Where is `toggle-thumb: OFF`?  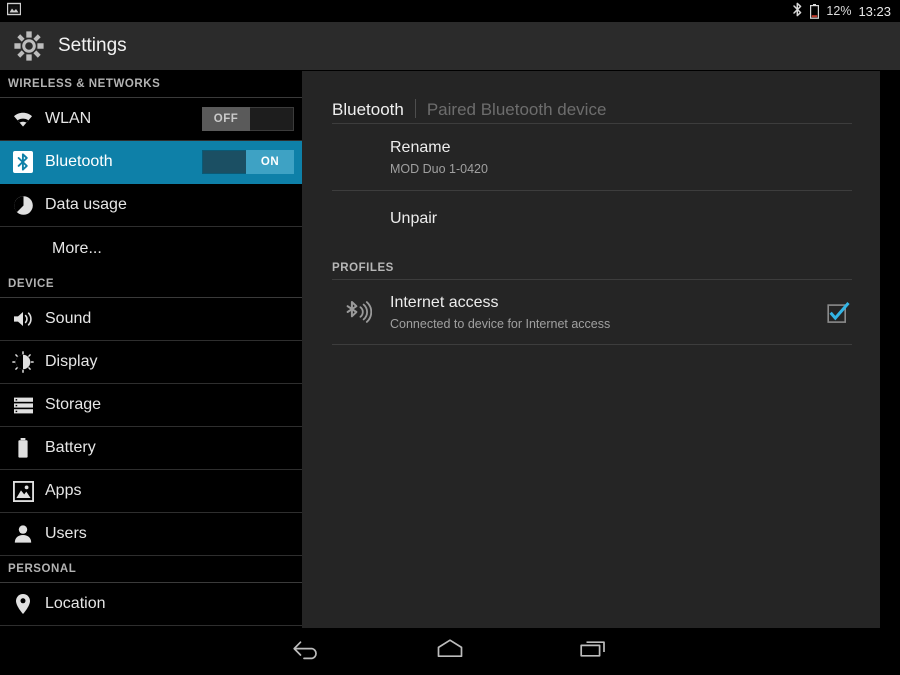 toggle-thumb: OFF is located at coordinates (226, 119).